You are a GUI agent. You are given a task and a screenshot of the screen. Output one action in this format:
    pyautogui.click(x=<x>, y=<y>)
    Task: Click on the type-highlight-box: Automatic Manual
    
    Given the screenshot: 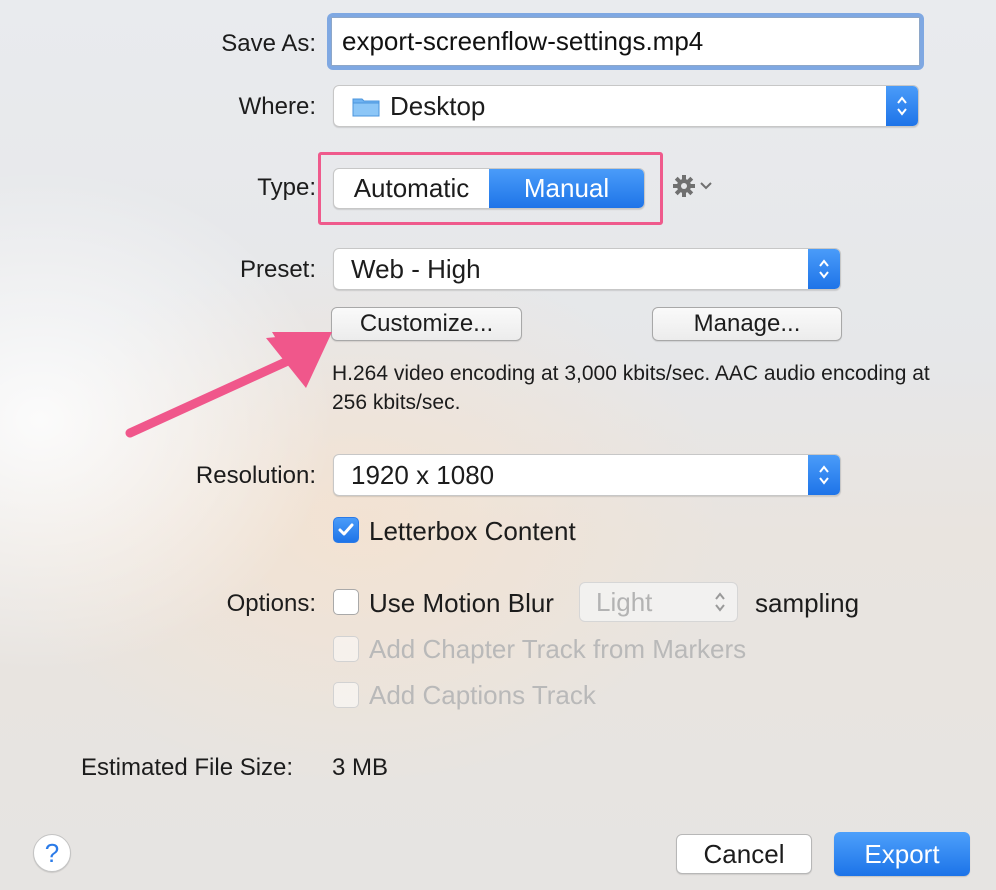 What is the action you would take?
    pyautogui.click(x=490, y=188)
    